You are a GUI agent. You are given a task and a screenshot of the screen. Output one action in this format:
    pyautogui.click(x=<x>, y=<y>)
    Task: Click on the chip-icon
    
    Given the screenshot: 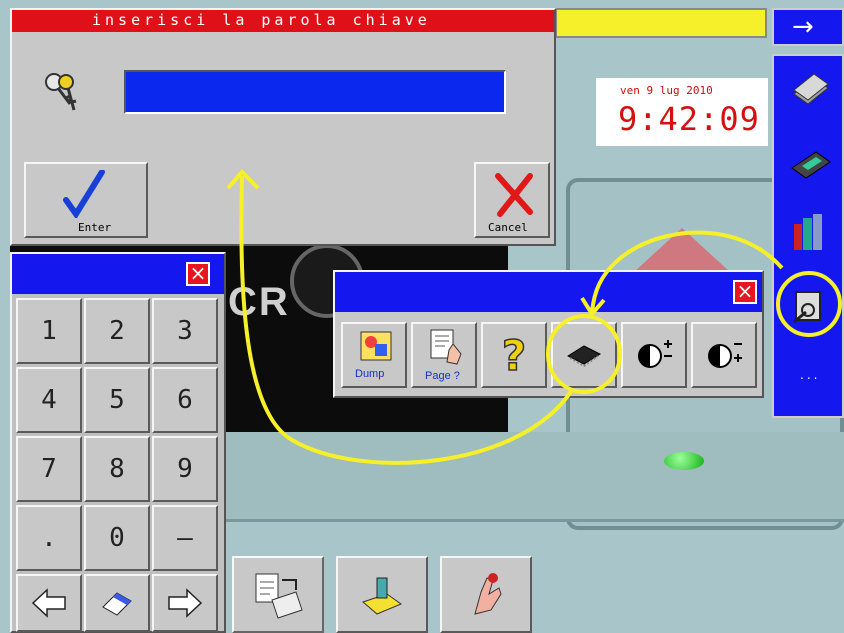 What is the action you would take?
    pyautogui.click(x=584, y=356)
    